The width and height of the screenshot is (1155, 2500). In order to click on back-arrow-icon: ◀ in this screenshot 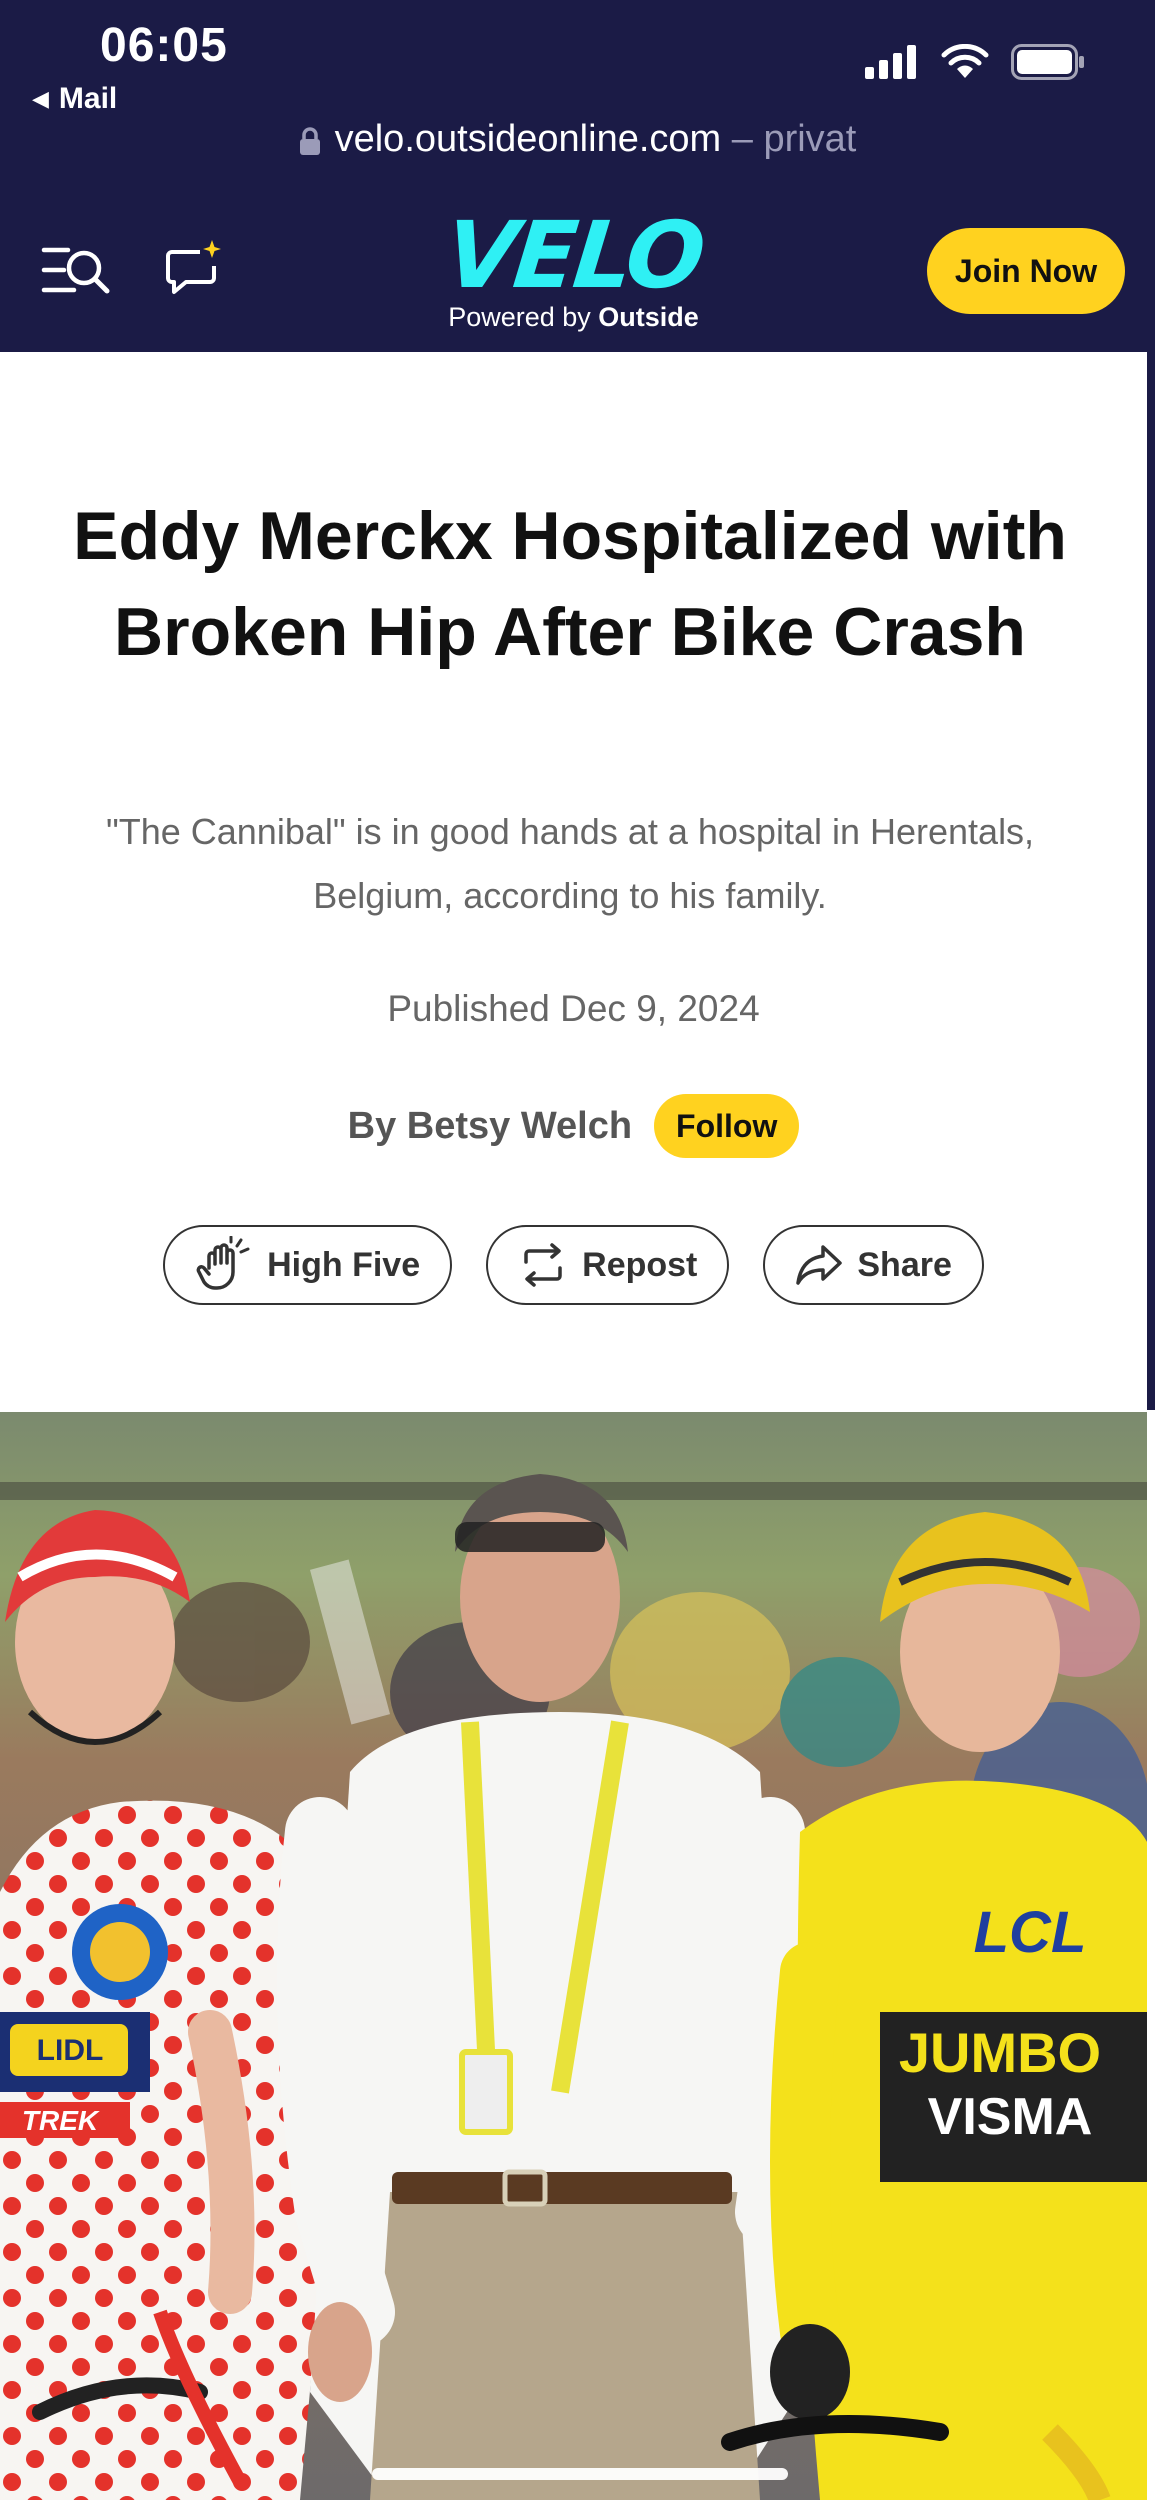, I will do `click(40, 98)`.